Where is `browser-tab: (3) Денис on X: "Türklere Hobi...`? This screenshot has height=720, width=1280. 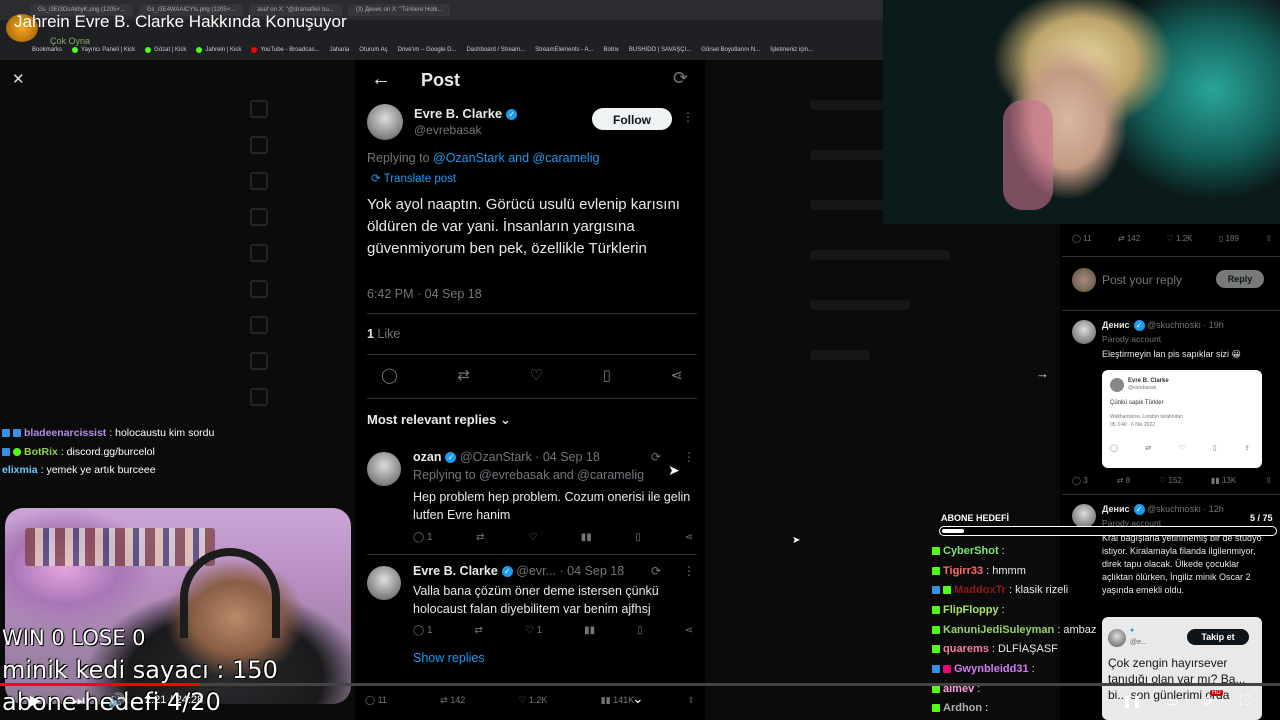 browser-tab: (3) Денис on X: "Türklere Hobi... is located at coordinates (399, 10).